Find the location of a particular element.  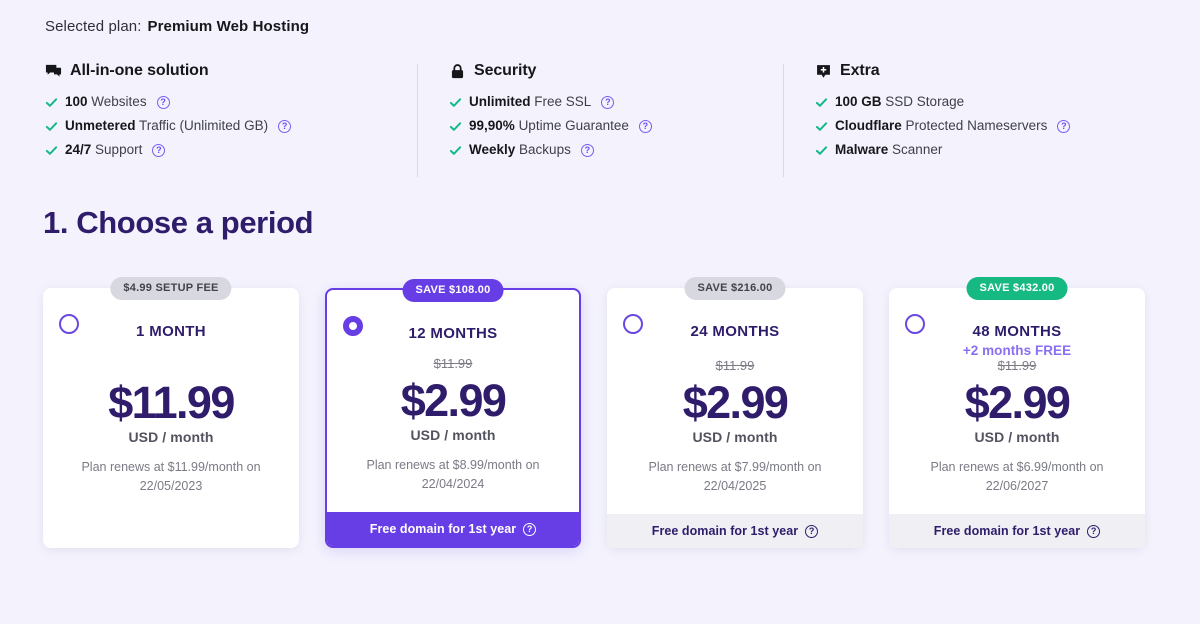

renewal-line-2: 22/04/2024 is located at coordinates (453, 484).